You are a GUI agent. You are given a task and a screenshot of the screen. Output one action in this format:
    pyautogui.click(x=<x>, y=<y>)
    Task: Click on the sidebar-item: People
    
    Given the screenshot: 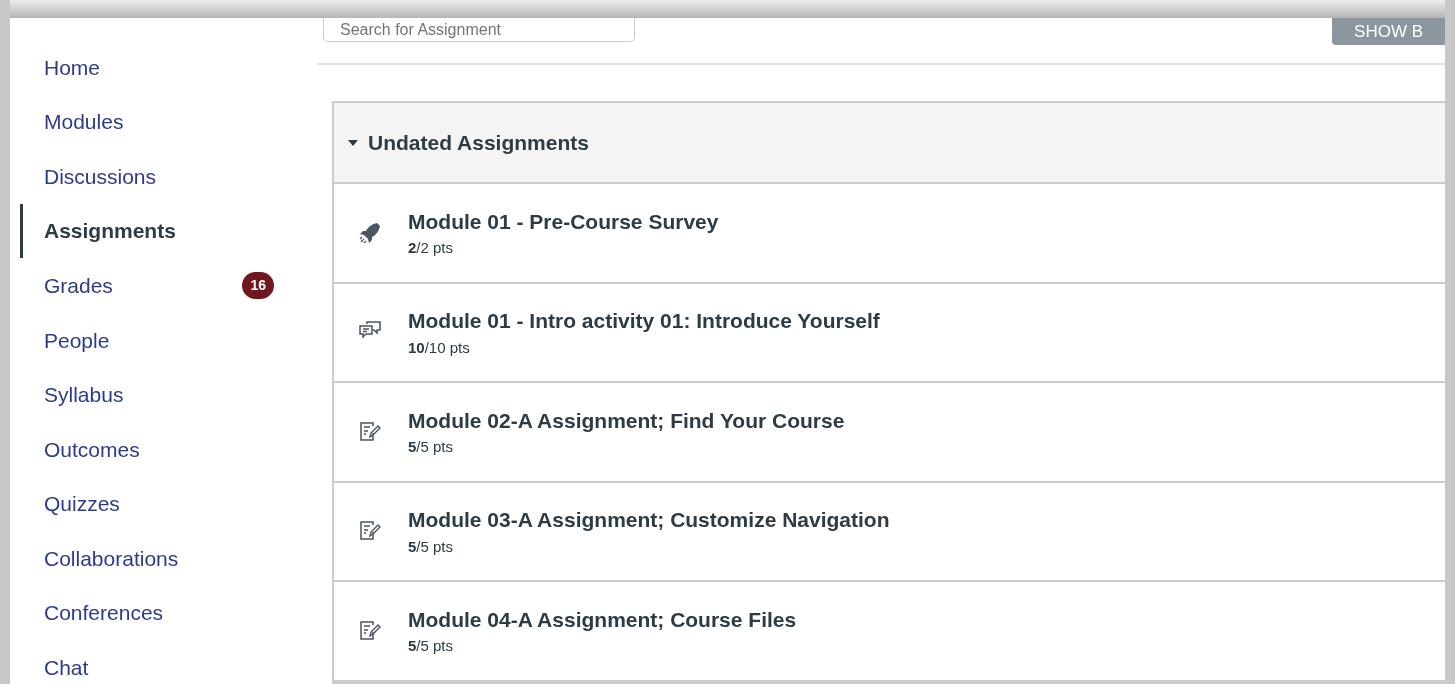 What is the action you would take?
    pyautogui.click(x=160, y=340)
    